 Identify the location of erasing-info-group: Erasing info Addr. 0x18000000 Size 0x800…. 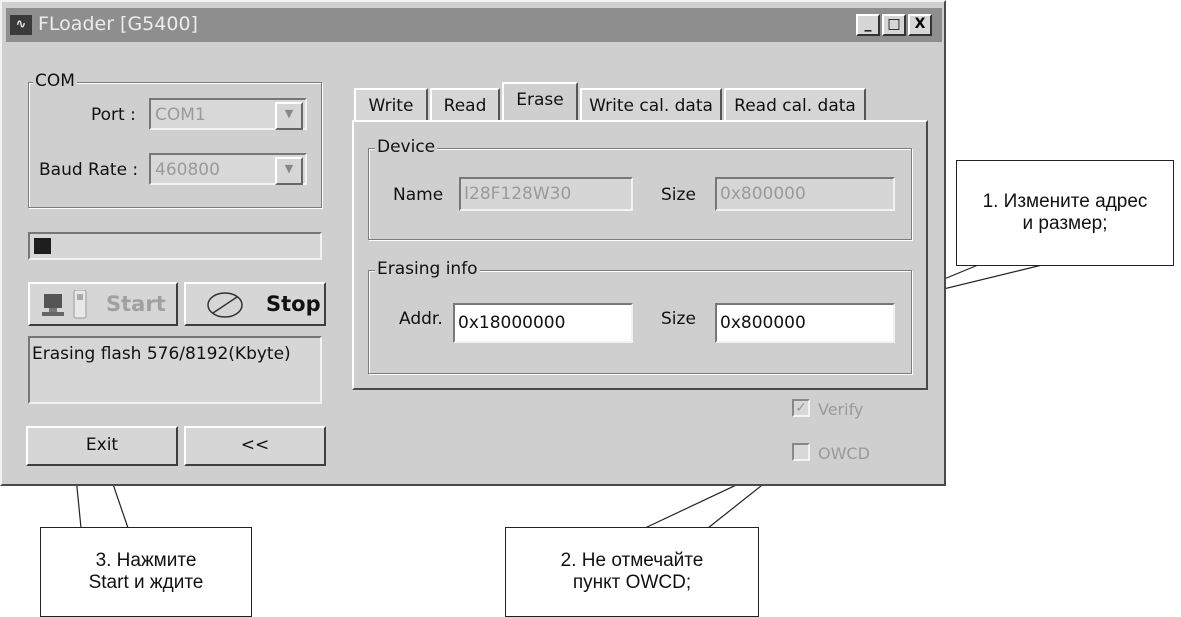
(640, 316).